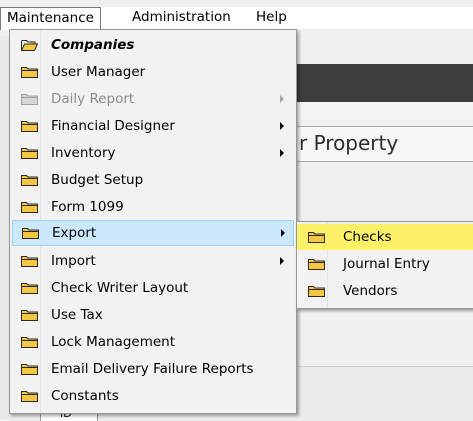  I want to click on submenu-item-label: Journal Entry, so click(386, 264).